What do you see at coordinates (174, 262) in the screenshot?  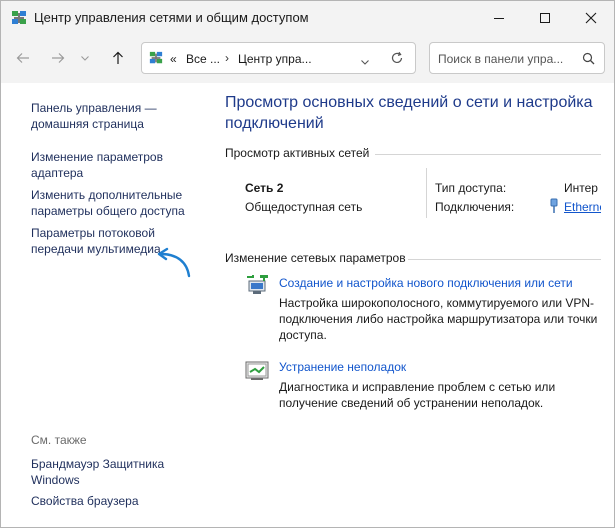 I see `annotation-arrow-icon` at bounding box center [174, 262].